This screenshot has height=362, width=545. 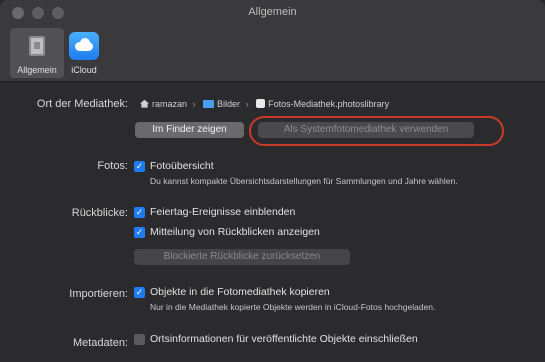 What do you see at coordinates (37, 70) in the screenshot?
I see `tab-allgemein-label: Allgemein` at bounding box center [37, 70].